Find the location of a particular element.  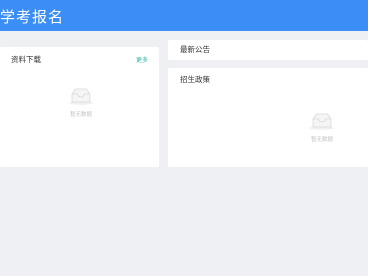

downloads-empty-state: 暂无数据 is located at coordinates (81, 102).